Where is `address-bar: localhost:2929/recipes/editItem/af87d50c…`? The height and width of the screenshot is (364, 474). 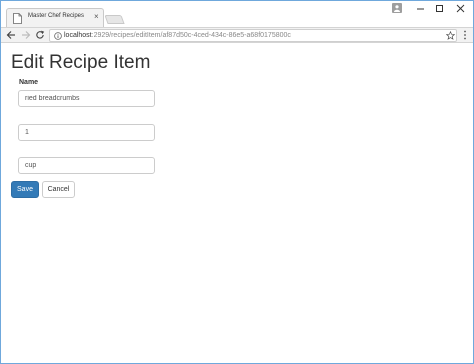
address-bar: localhost:2929/recipes/editItem/af87d50c… is located at coordinates (253, 35).